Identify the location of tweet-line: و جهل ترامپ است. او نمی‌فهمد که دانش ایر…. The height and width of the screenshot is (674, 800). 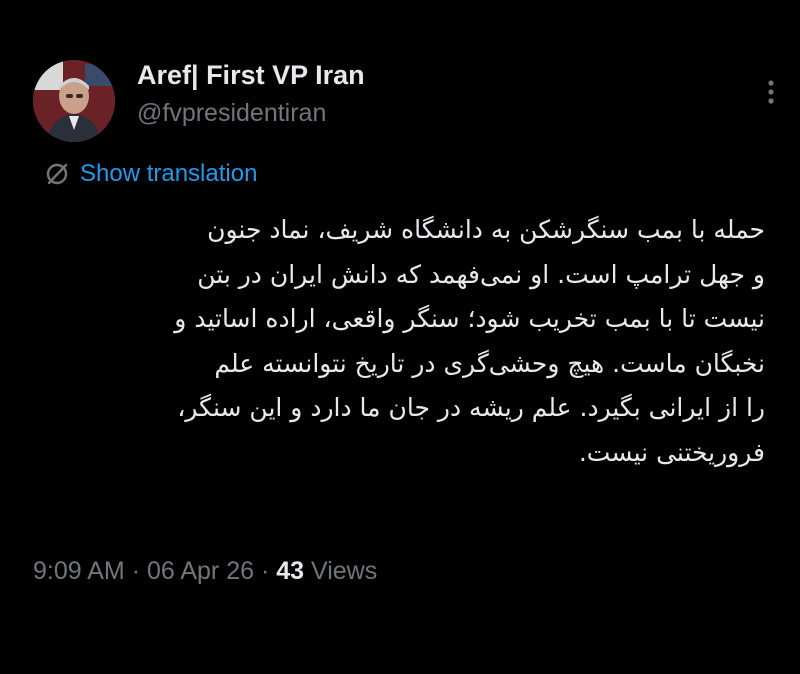
(481, 274).